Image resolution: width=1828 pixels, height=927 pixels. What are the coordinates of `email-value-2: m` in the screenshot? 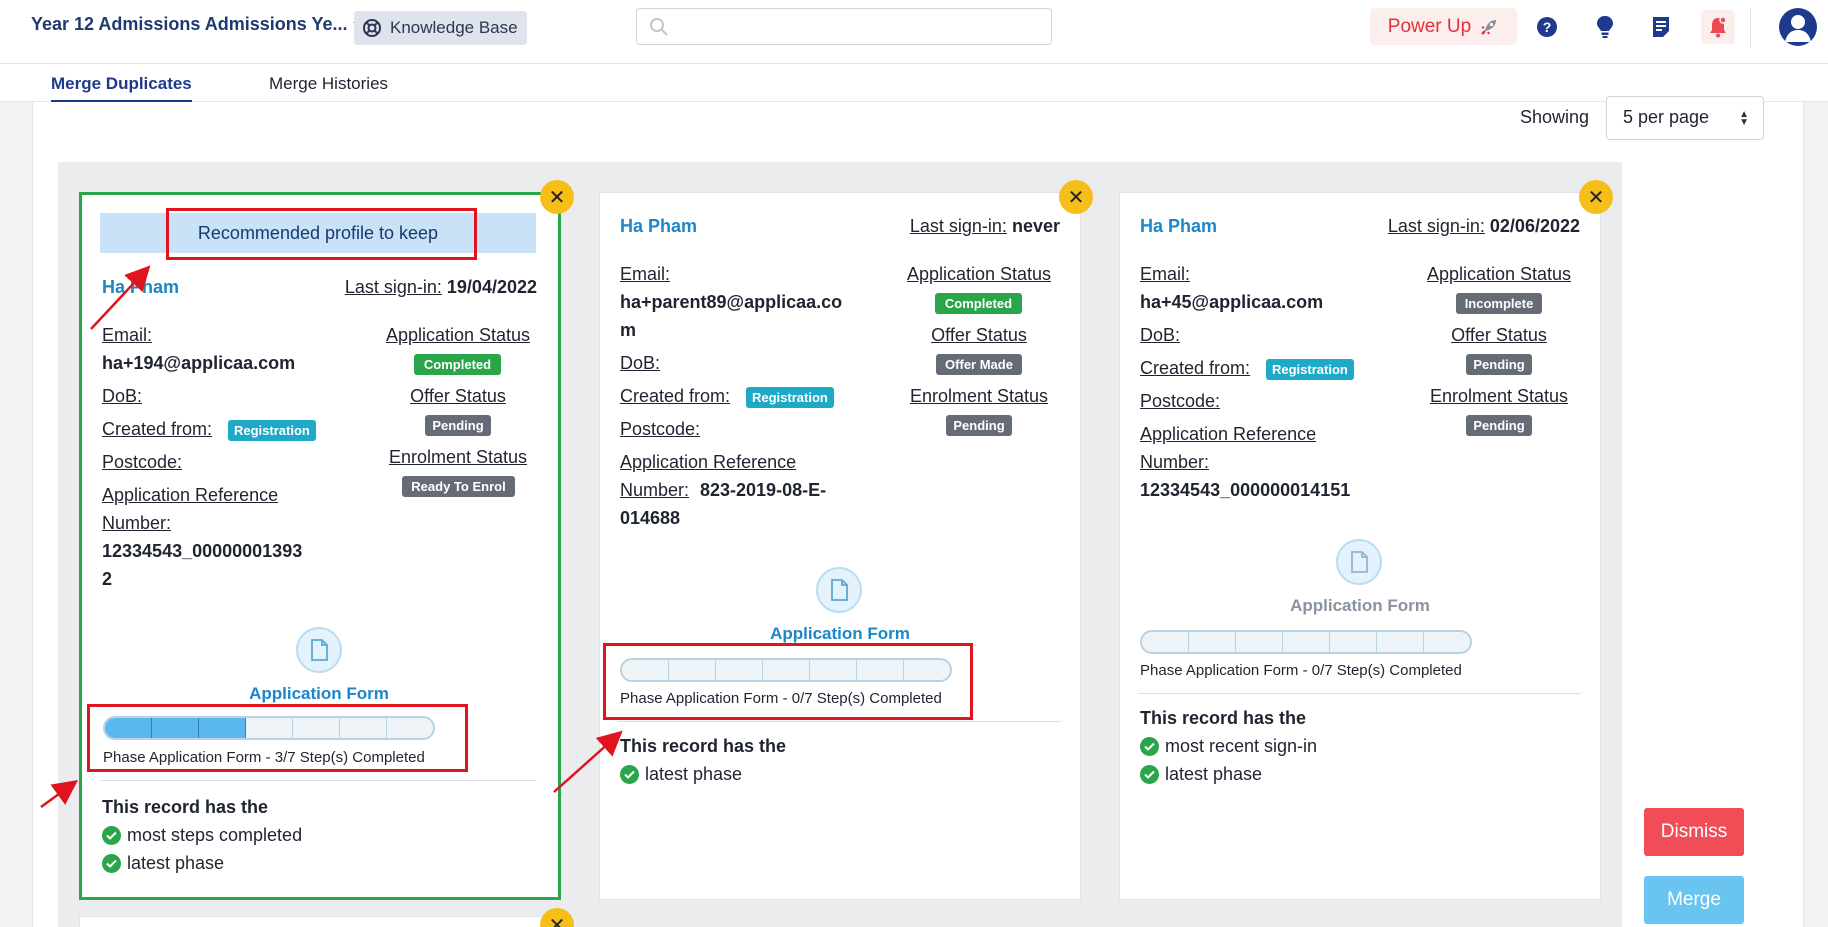 It's located at (628, 330).